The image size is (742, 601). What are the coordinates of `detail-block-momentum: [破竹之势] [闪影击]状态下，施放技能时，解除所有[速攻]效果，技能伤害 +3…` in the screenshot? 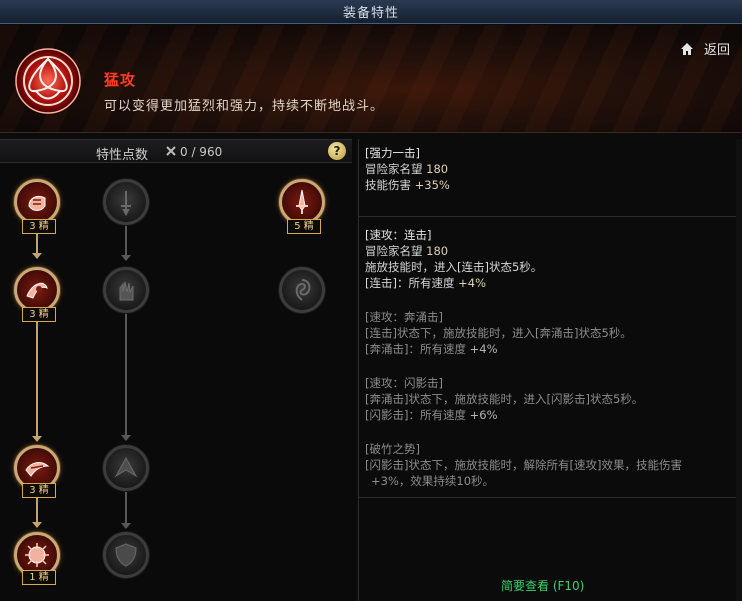 It's located at (548, 465).